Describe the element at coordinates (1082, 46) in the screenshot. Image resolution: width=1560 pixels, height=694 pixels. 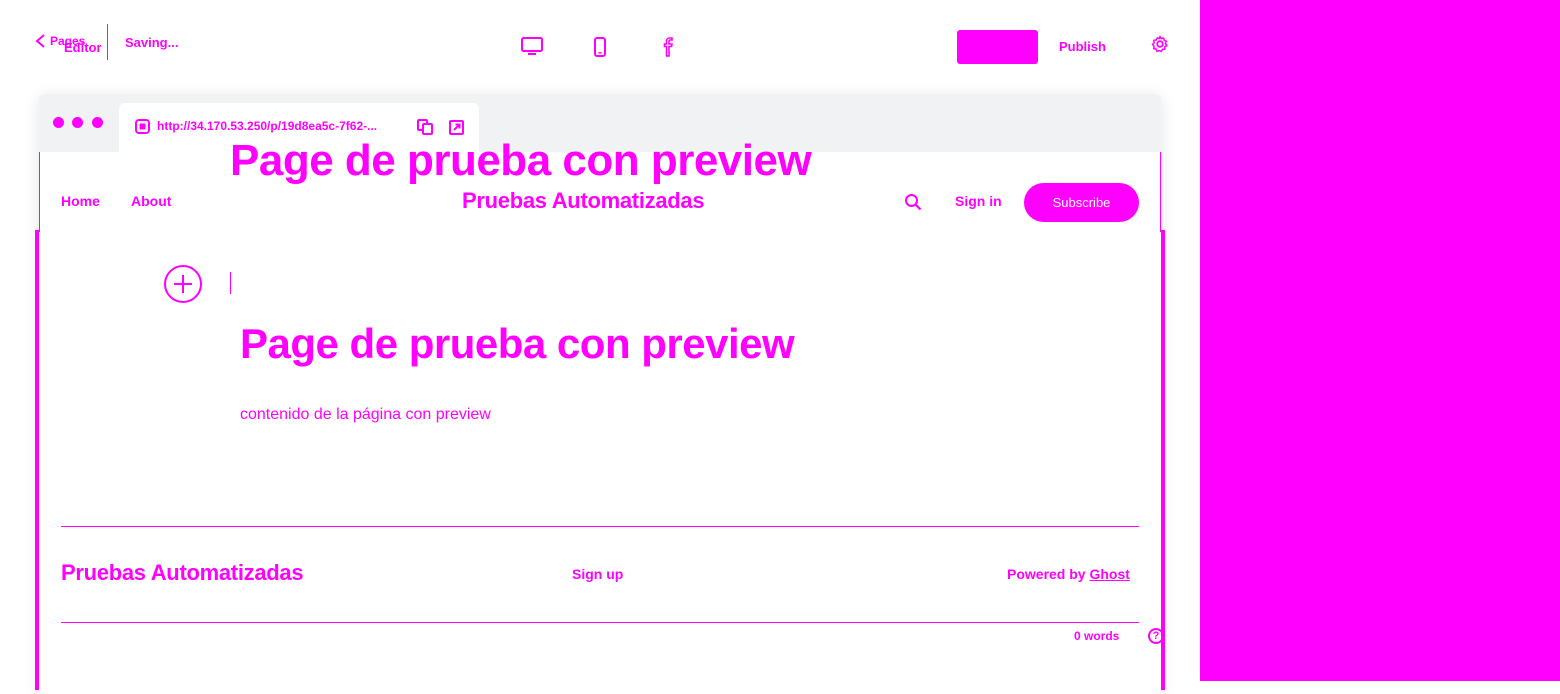
I see `publish-button: Publish` at that location.